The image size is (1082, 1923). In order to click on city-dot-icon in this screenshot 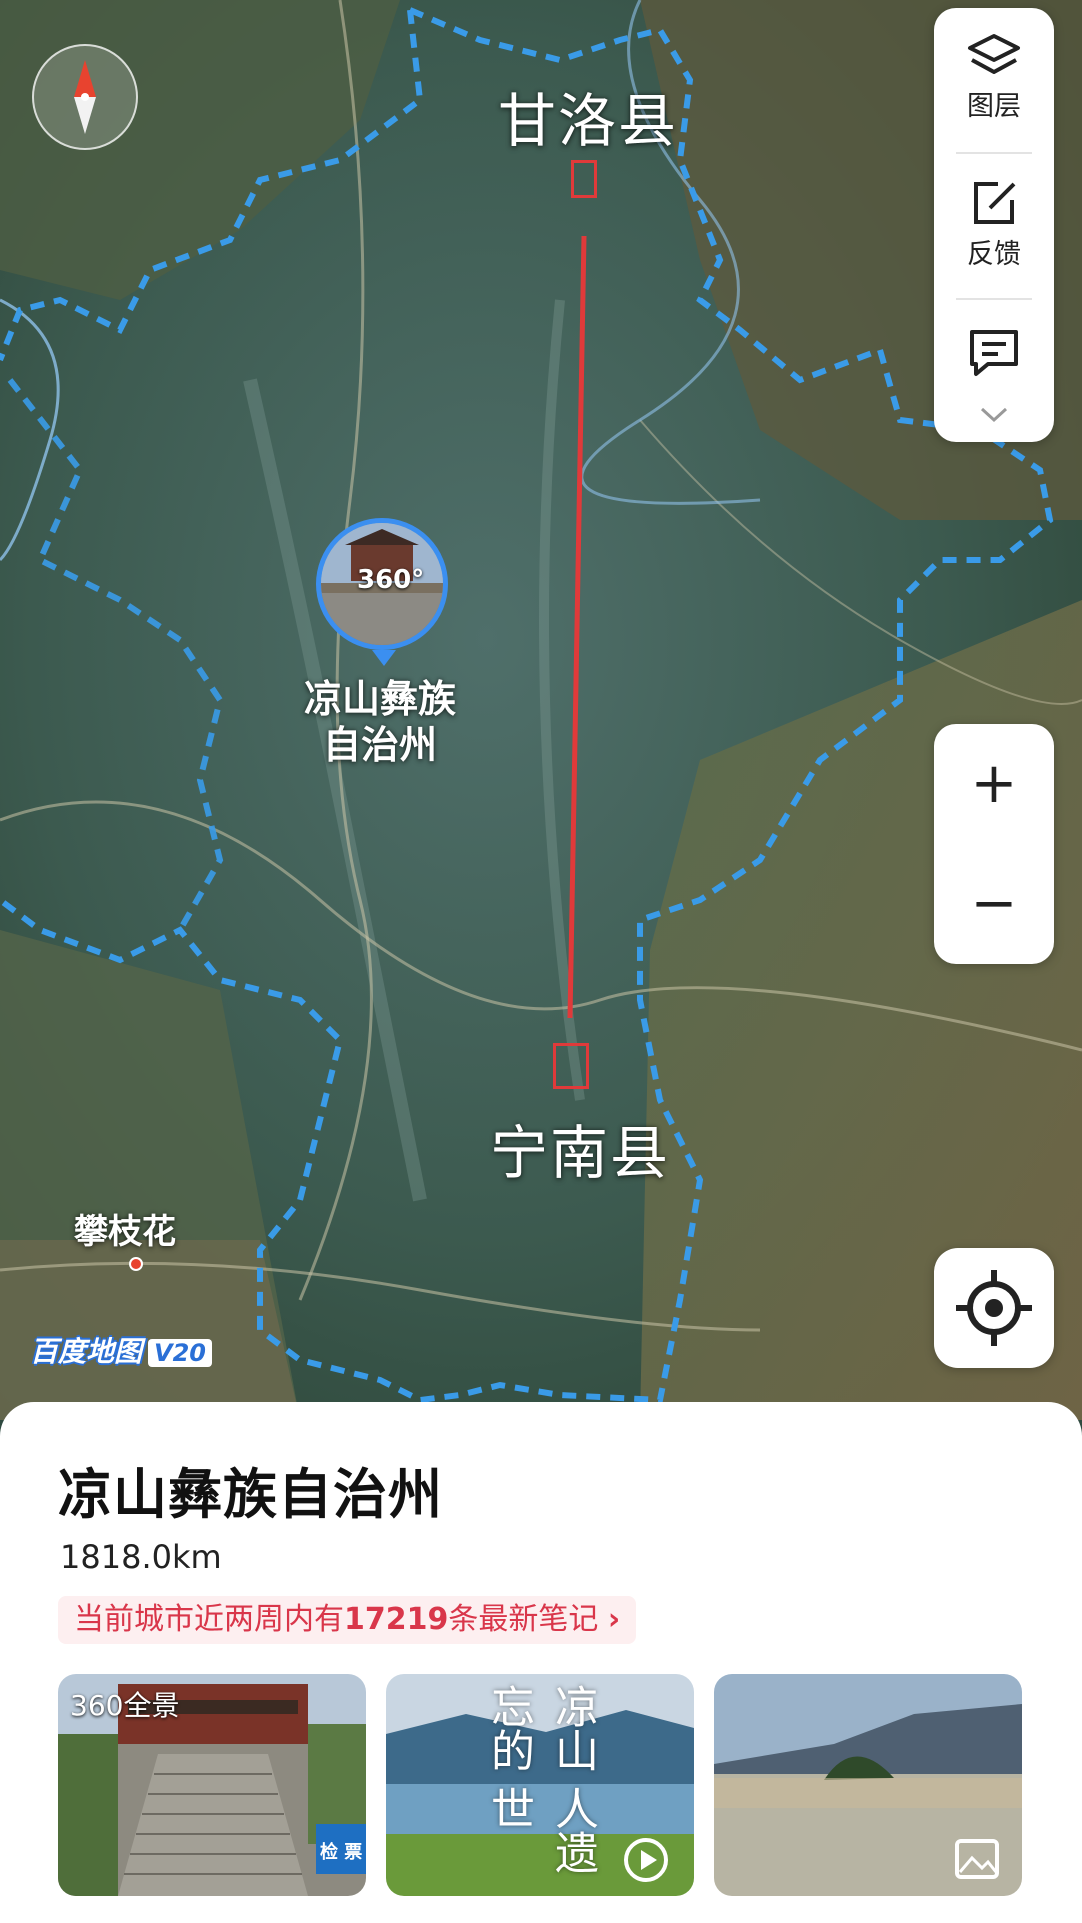, I will do `click(136, 1264)`.